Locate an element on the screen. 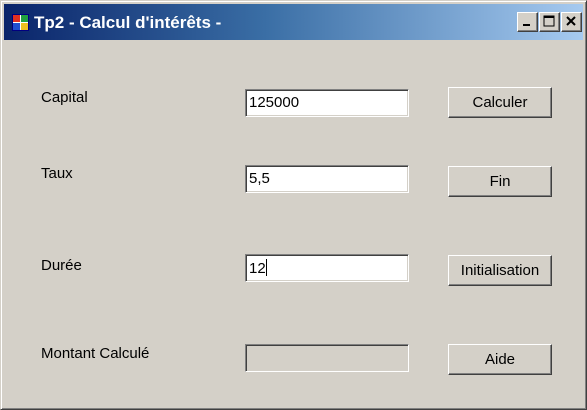  close-button is located at coordinates (571, 22).